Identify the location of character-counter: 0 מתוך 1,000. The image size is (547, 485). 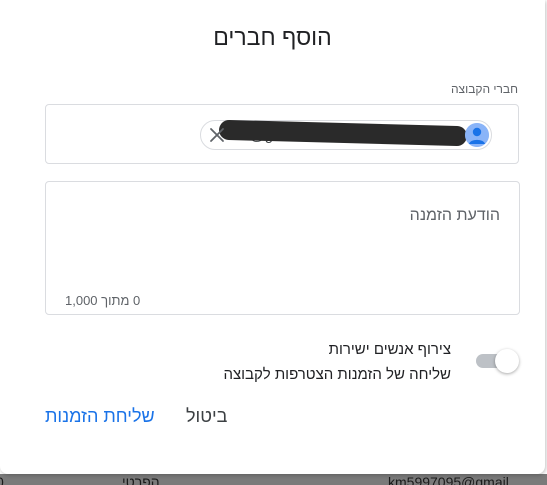
(103, 300).